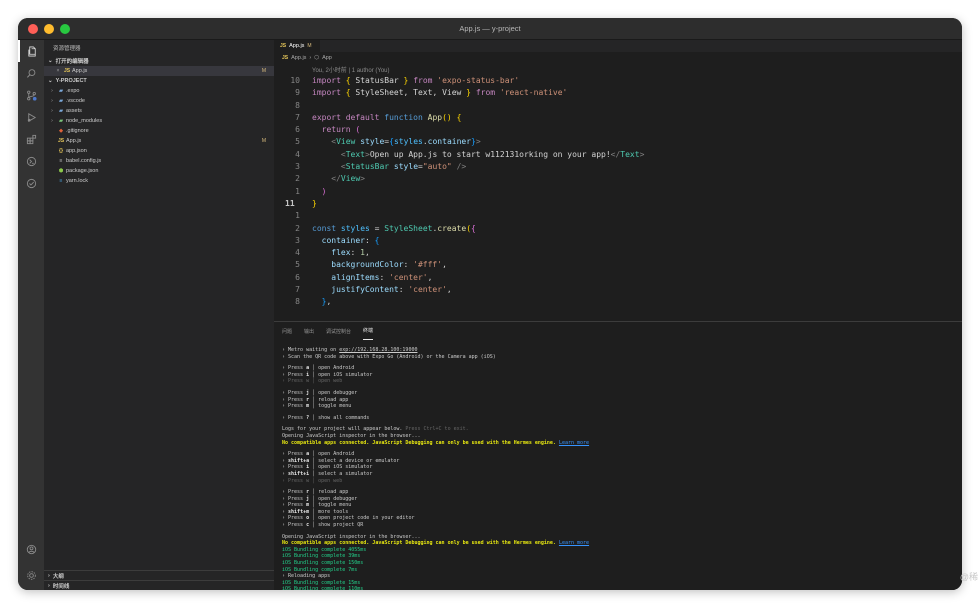 The height and width of the screenshot is (610, 980). I want to click on panel-tab: 调试控制台, so click(338, 331).